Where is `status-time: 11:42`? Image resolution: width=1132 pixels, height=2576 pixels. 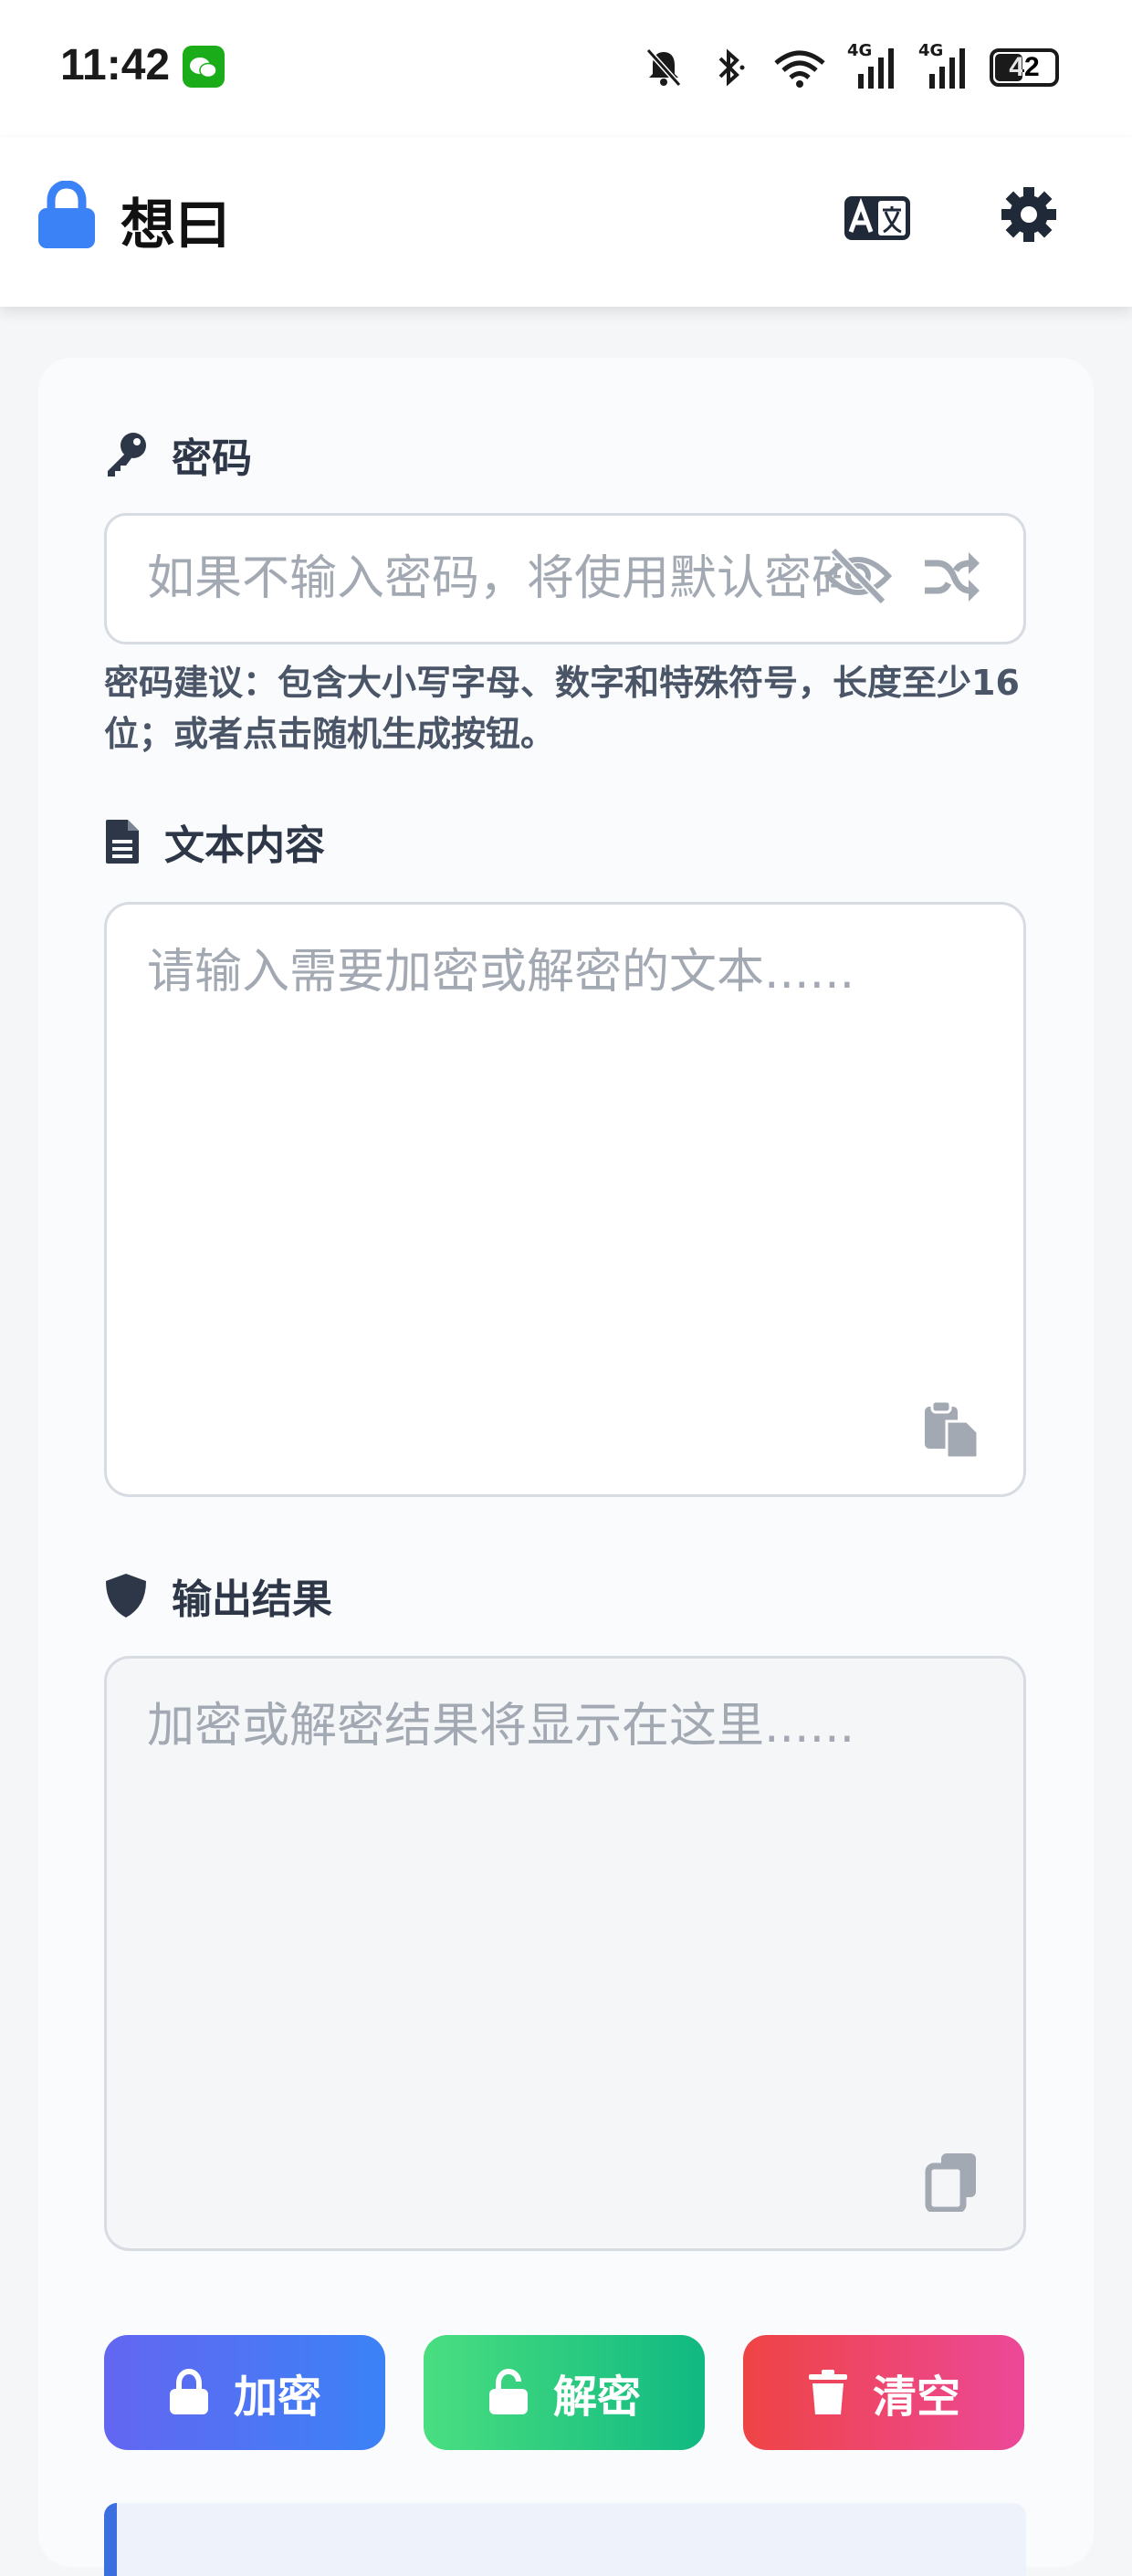
status-time: 11:42 is located at coordinates (115, 65).